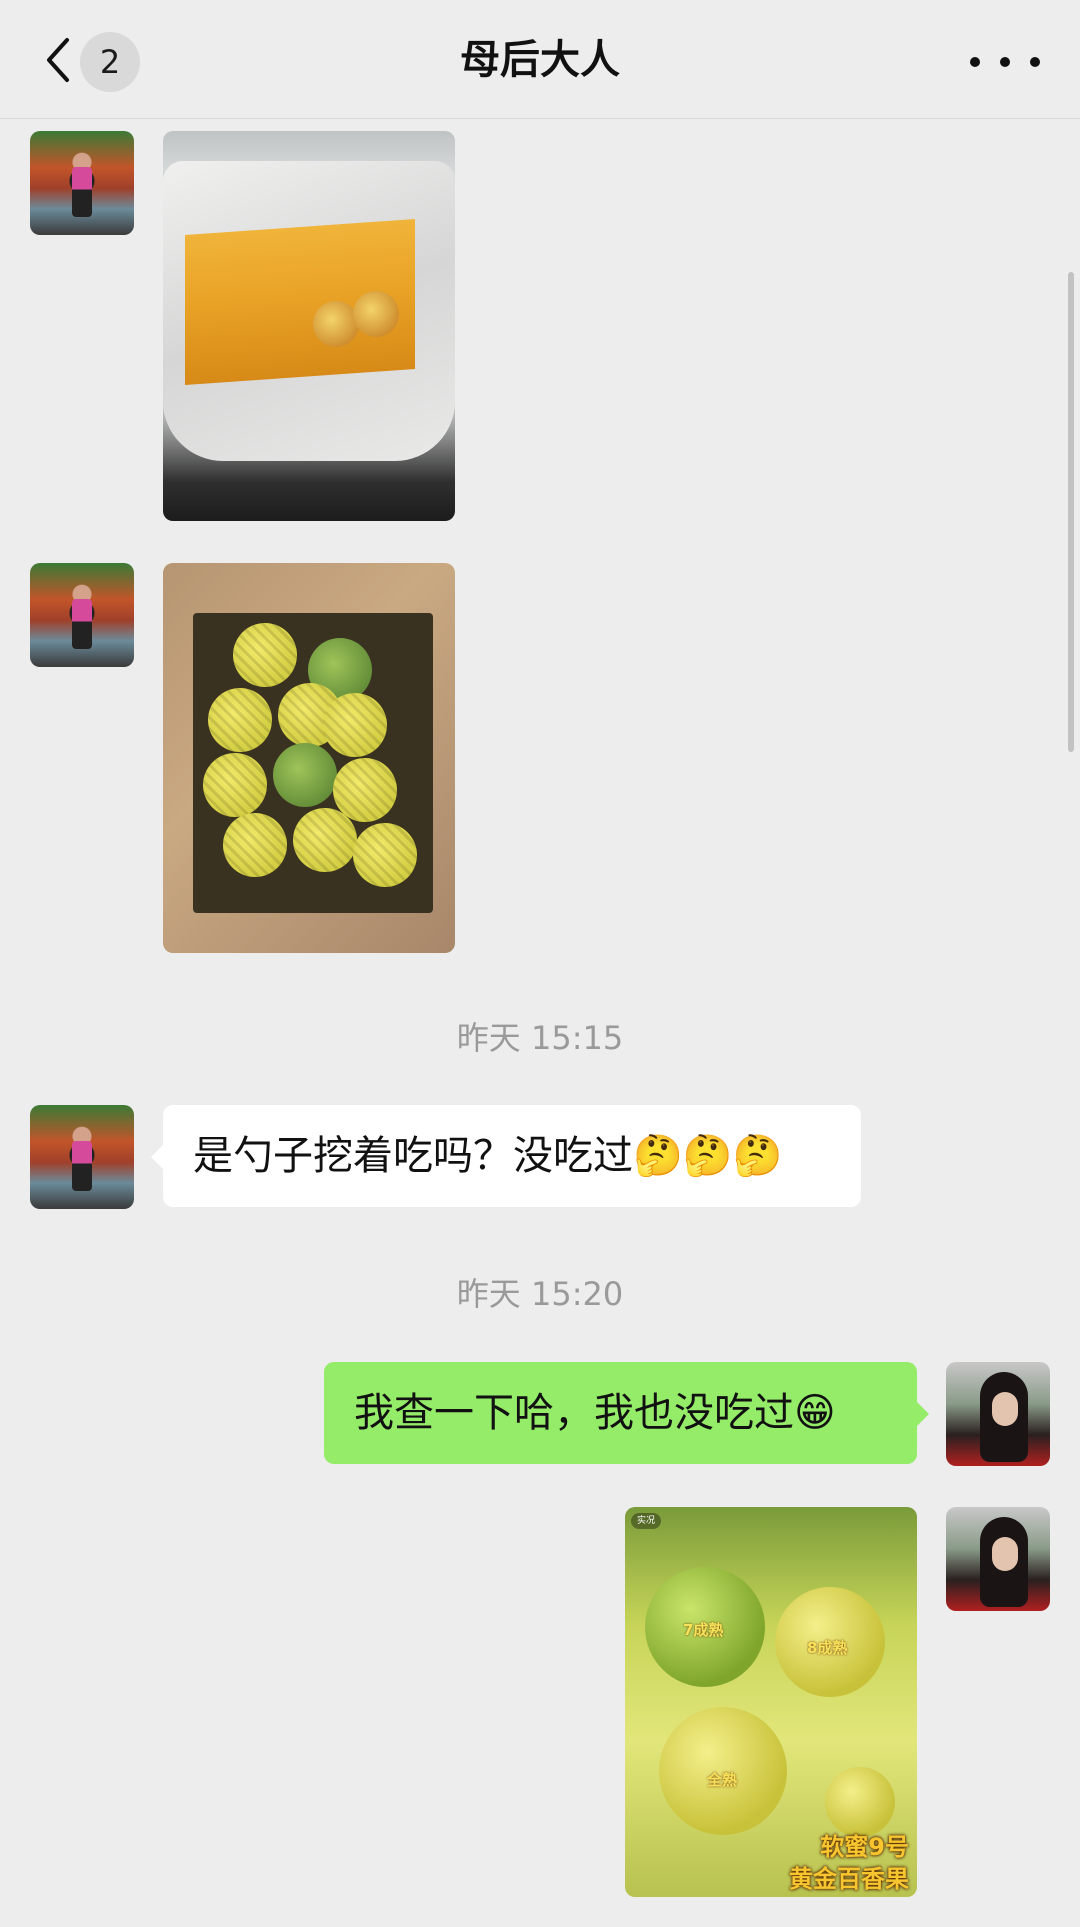 The width and height of the screenshot is (1080, 1927). I want to click on text-message-other: 是勺子挖着吃吗？没吃过🤔🤔🤔, so click(506, 1156).